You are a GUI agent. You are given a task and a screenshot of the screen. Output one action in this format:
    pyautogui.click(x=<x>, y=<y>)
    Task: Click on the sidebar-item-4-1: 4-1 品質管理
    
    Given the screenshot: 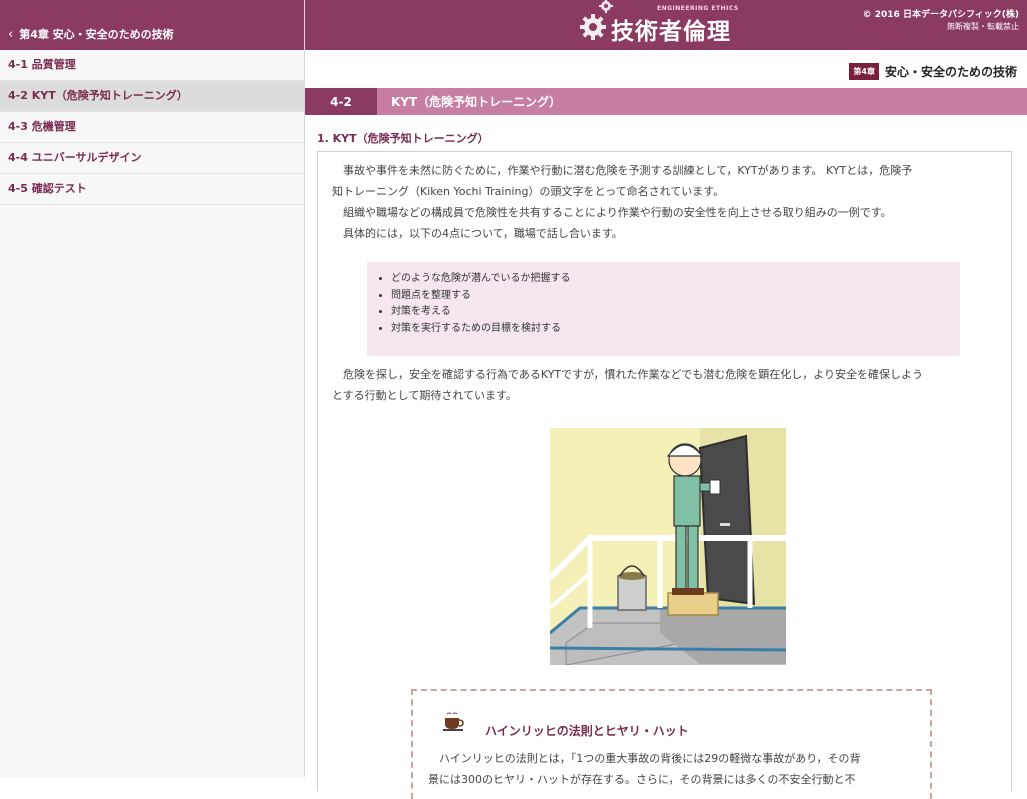 What is the action you would take?
    pyautogui.click(x=152, y=65)
    